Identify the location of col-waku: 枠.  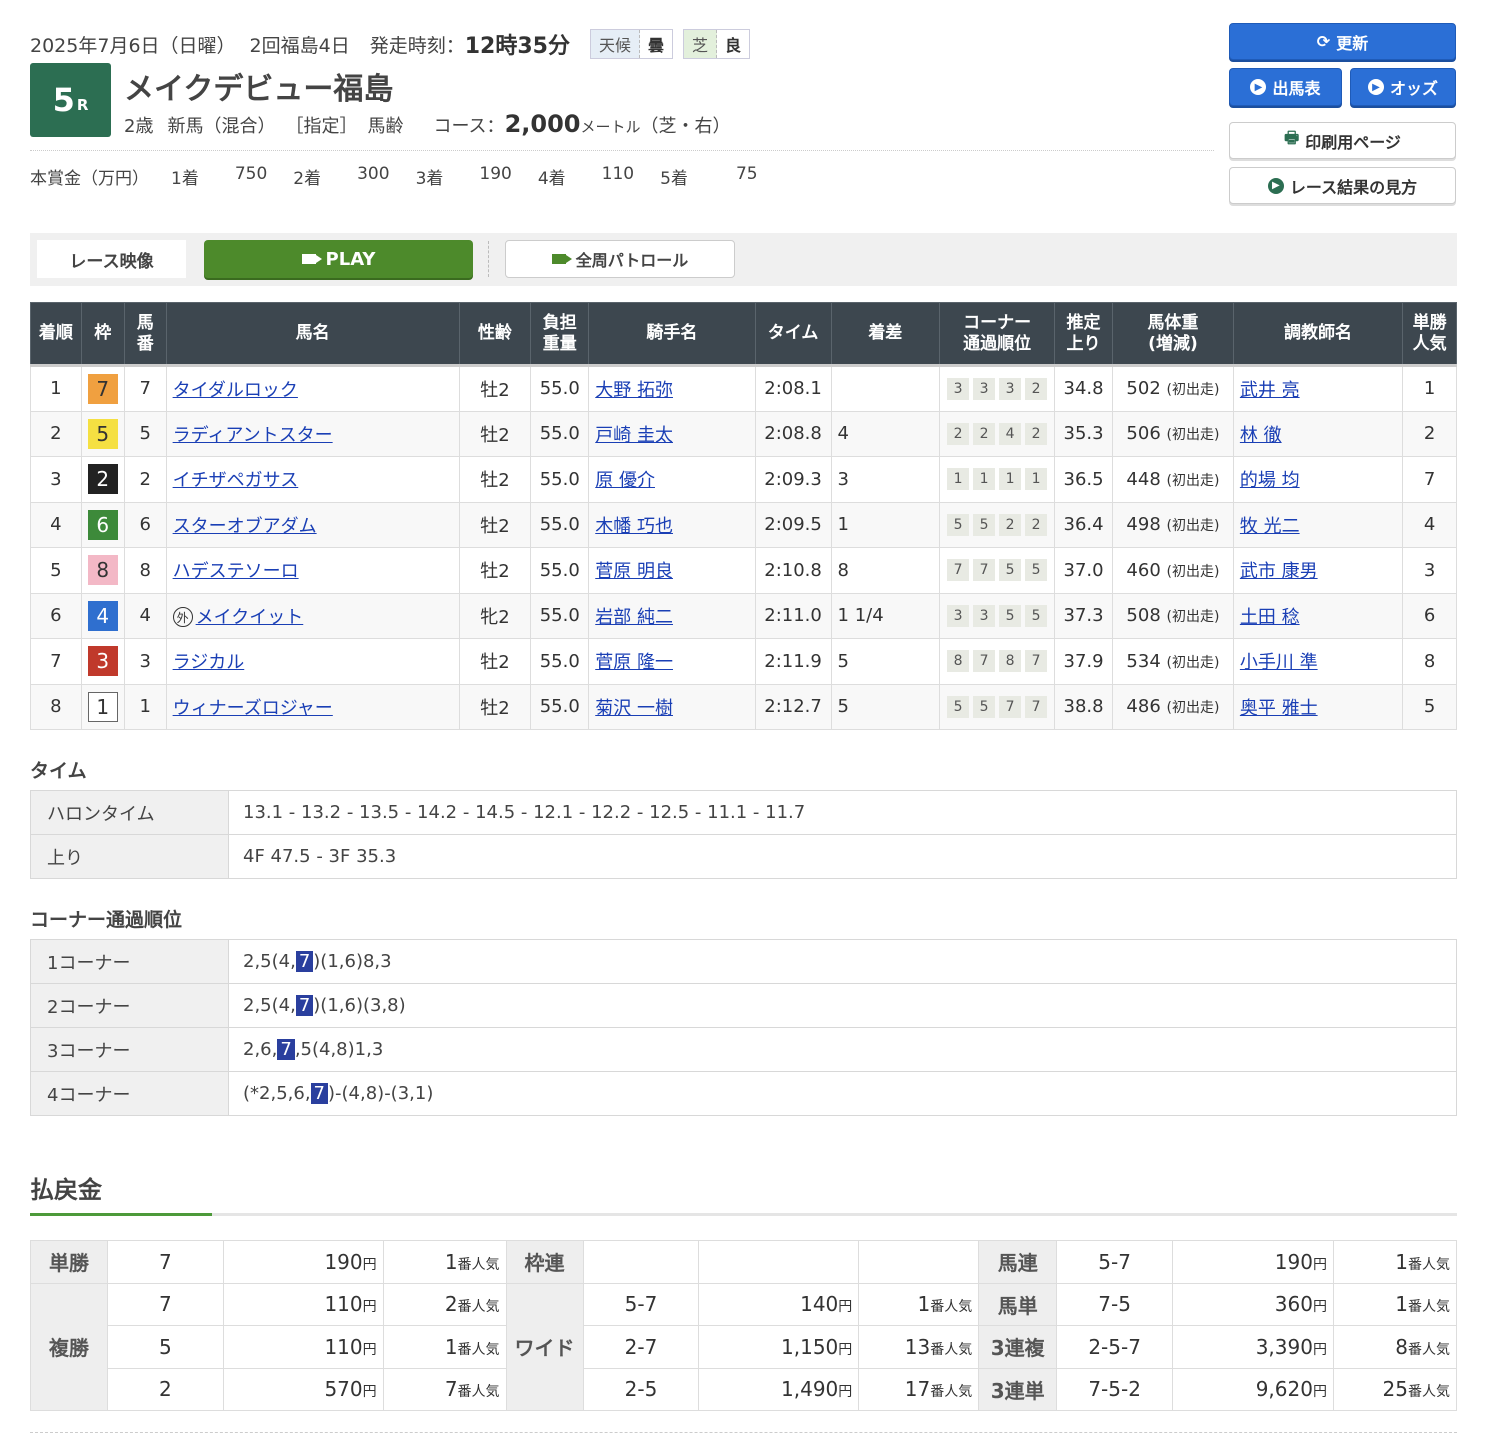
(102, 334).